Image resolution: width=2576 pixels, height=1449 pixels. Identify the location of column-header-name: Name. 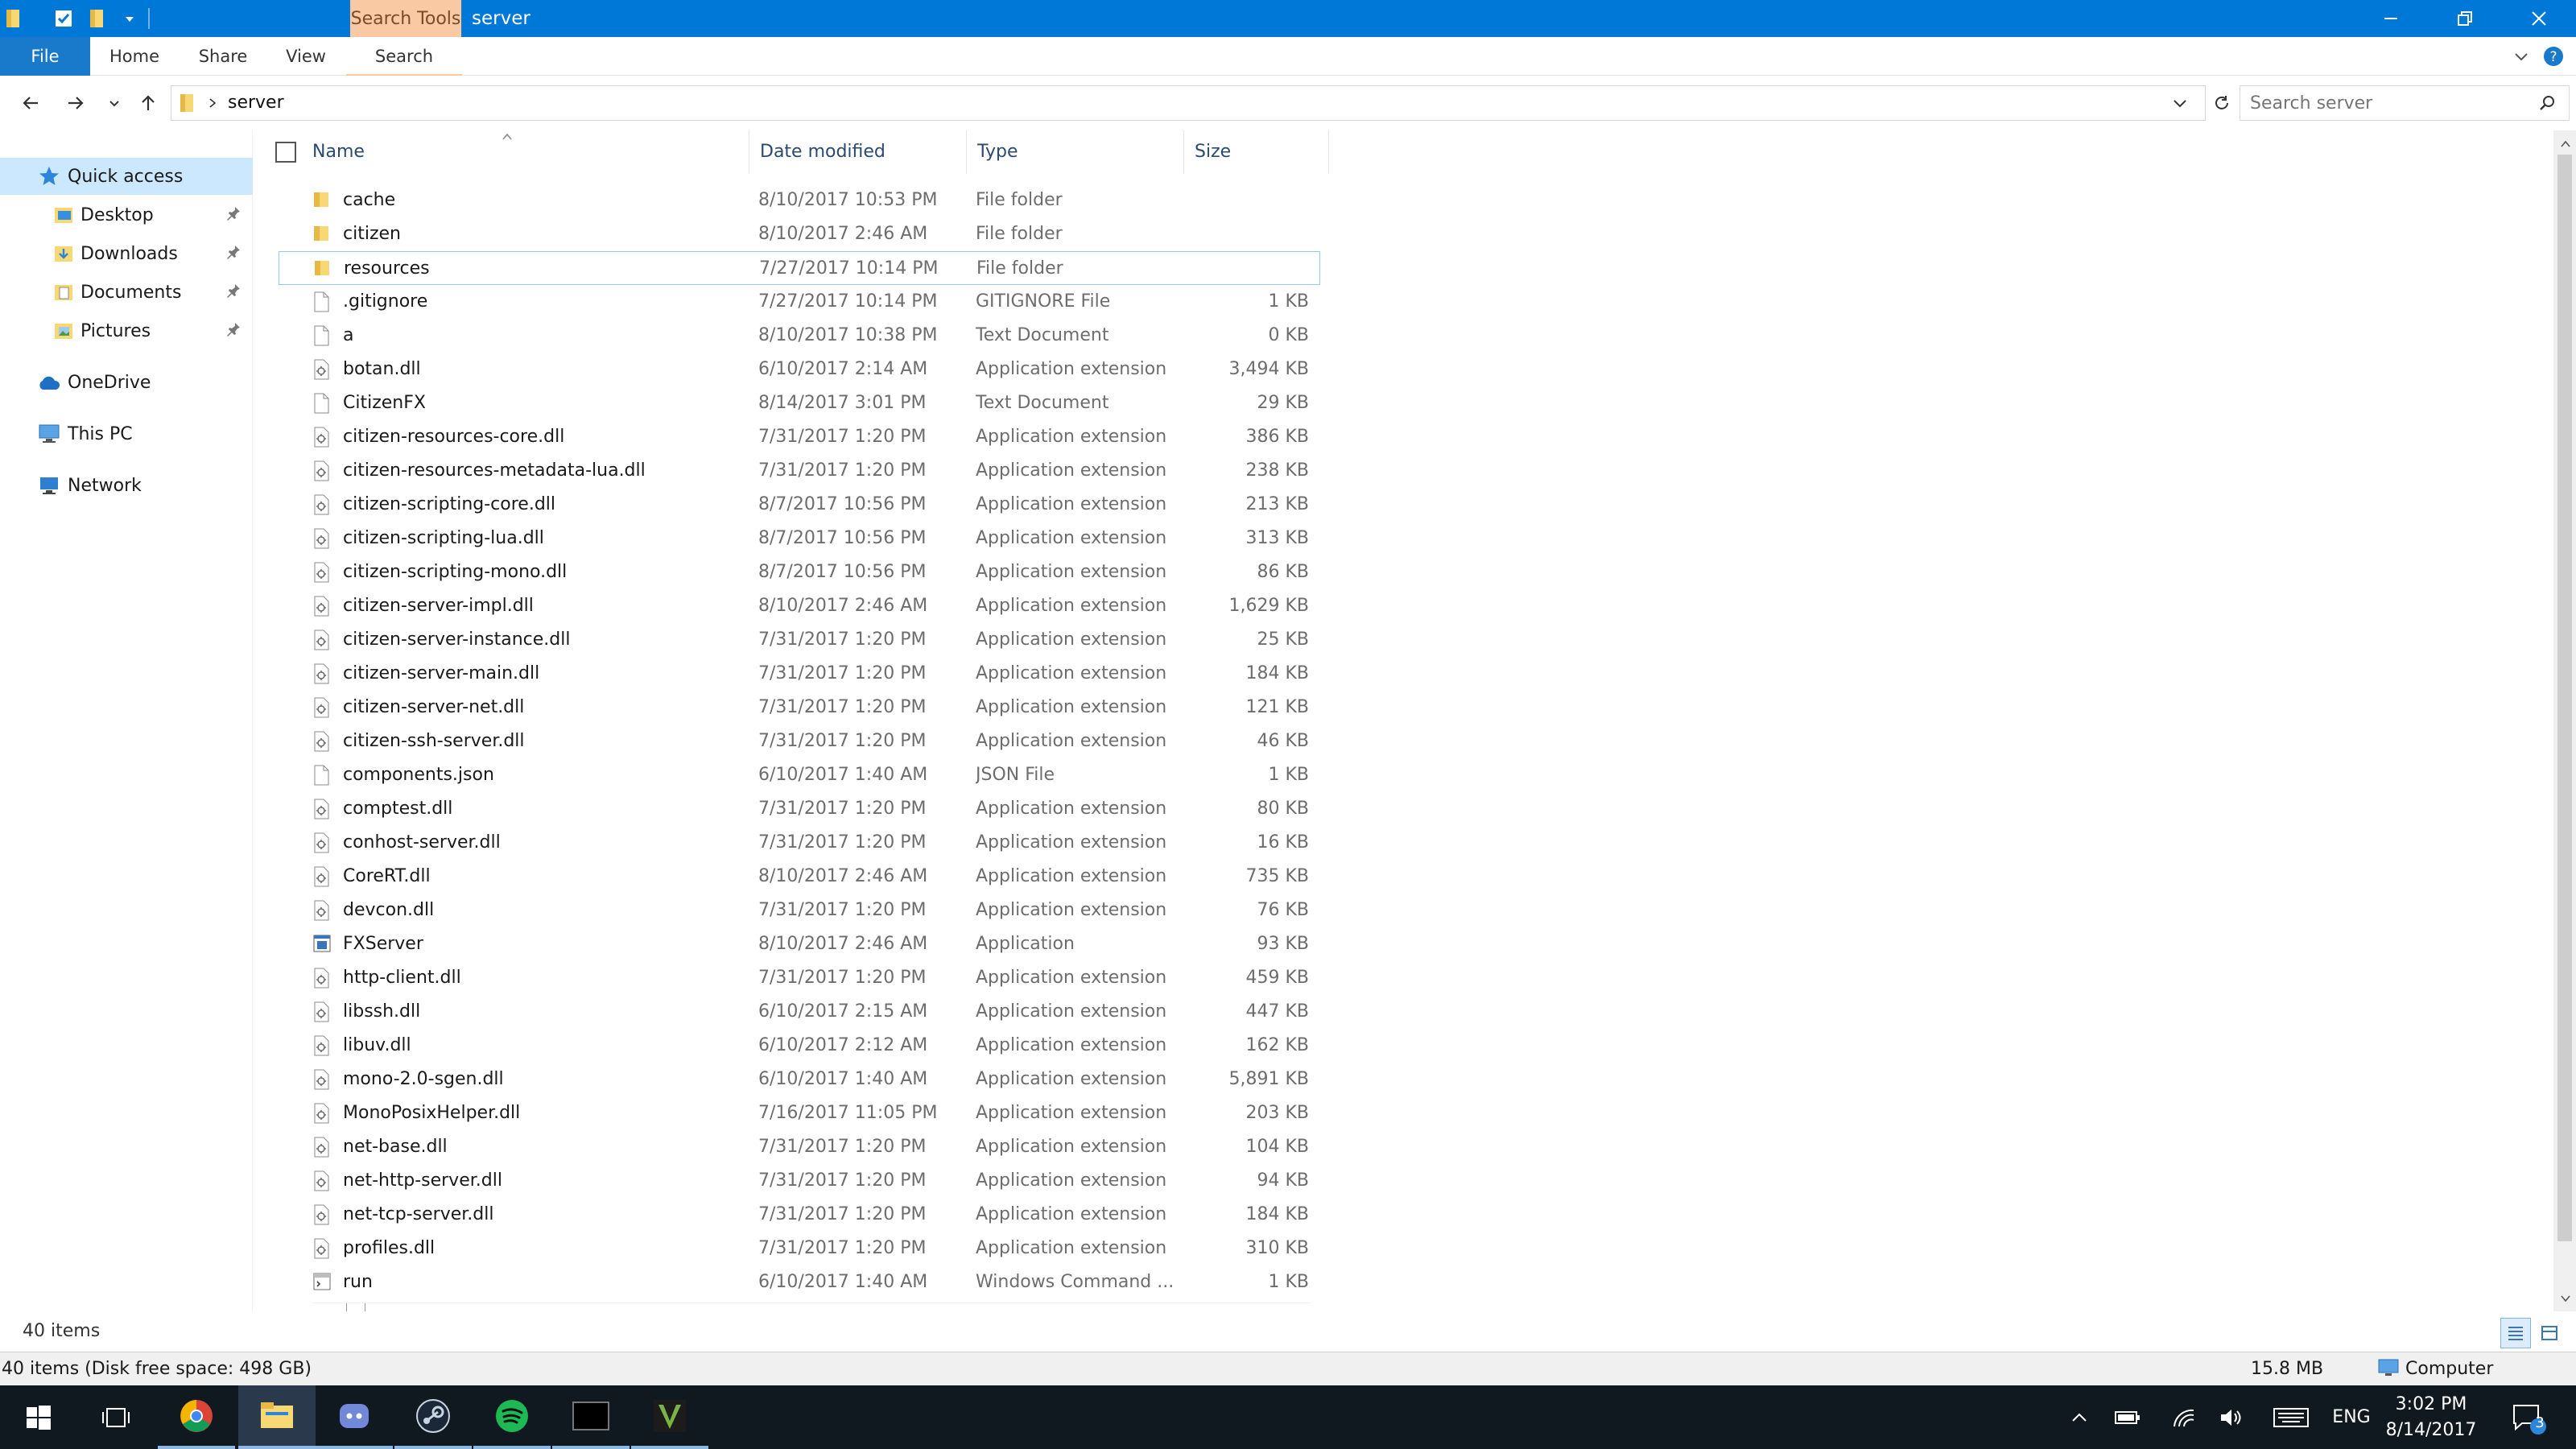
(338, 152).